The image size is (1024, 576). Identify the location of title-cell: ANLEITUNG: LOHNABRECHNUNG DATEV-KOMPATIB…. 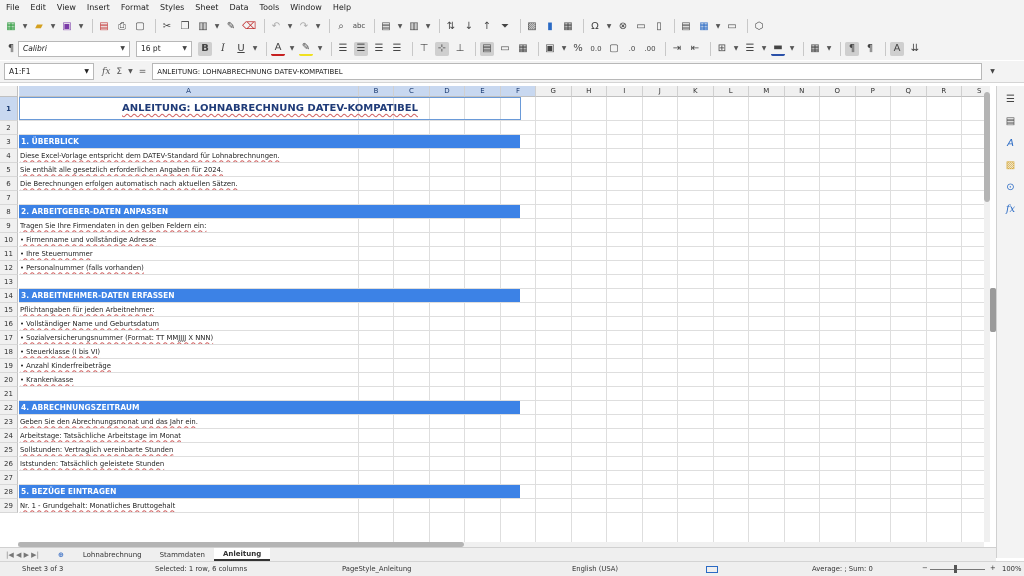
(270, 108).